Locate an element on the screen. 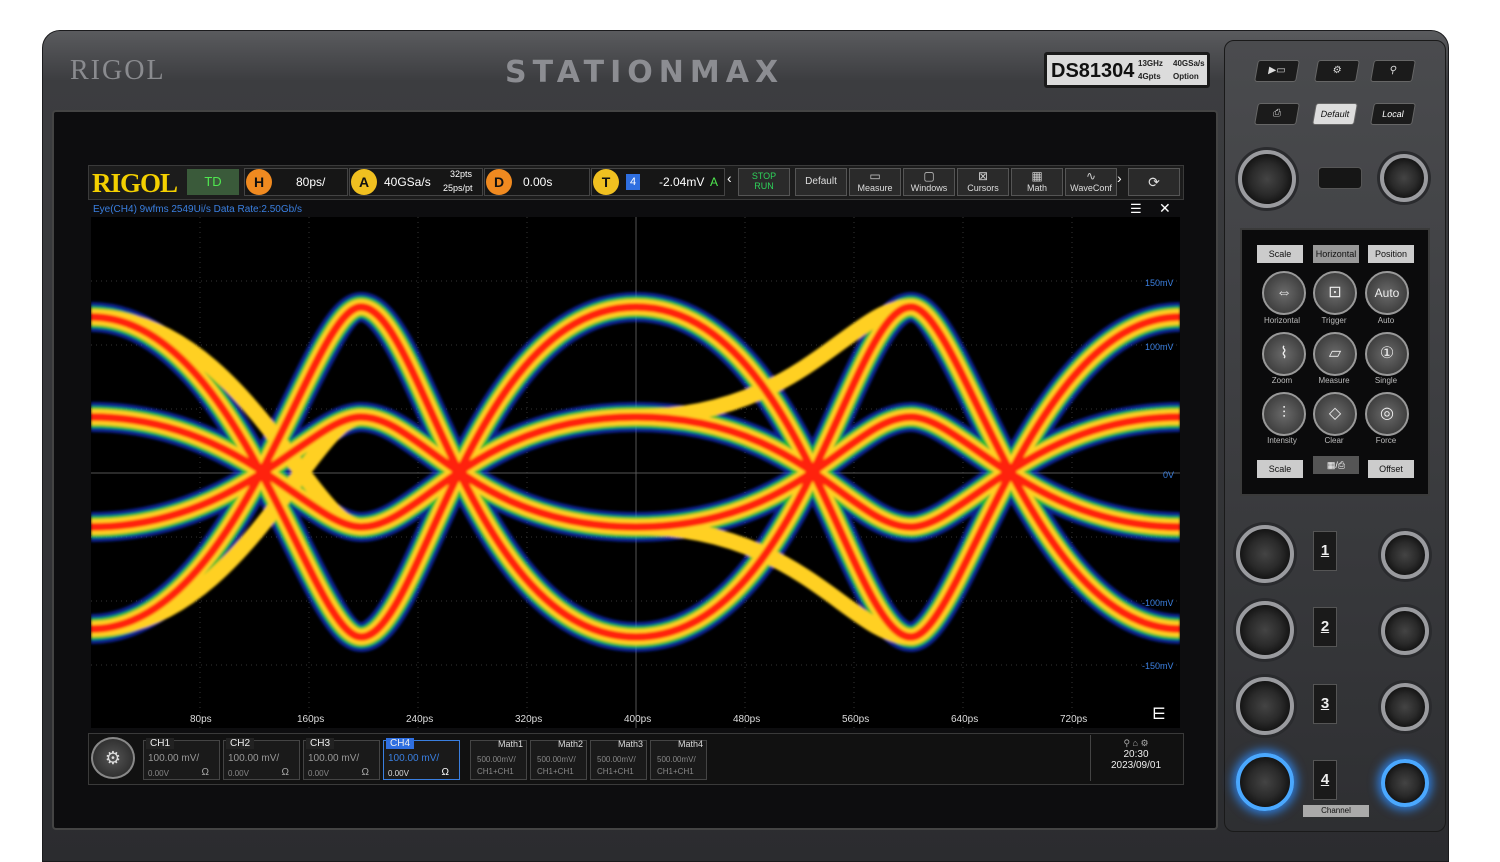  multipurpose-knob-right is located at coordinates (1404, 178).